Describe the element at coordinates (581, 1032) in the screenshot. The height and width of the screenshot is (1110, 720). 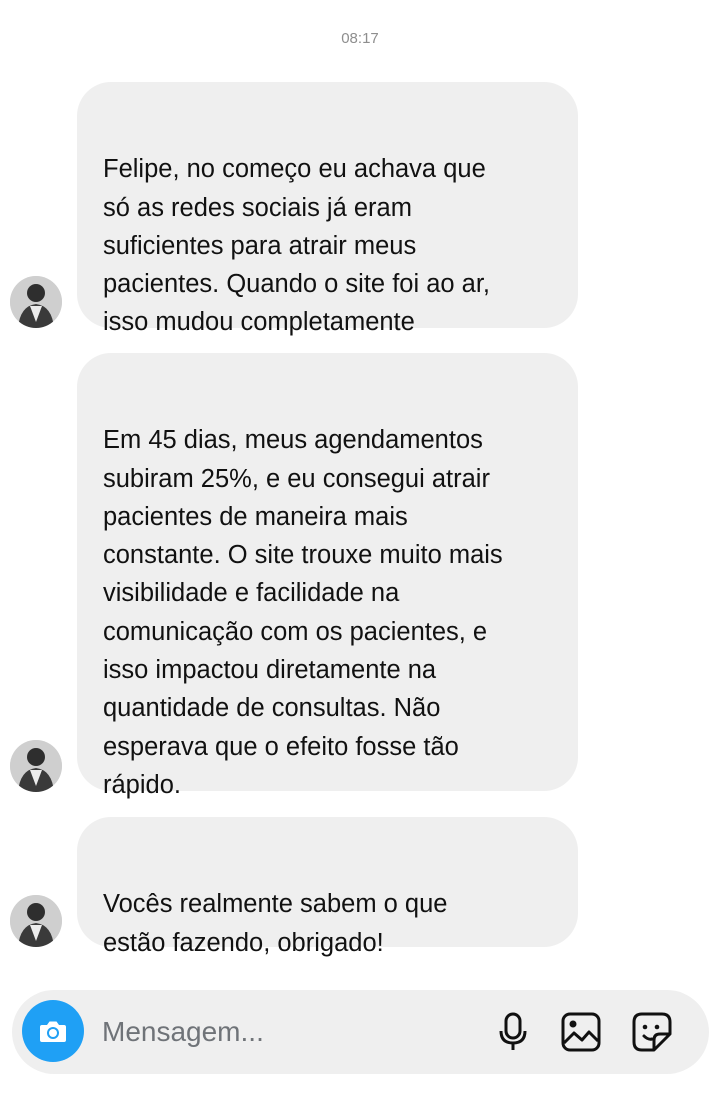
I see `gallery-icon` at that location.